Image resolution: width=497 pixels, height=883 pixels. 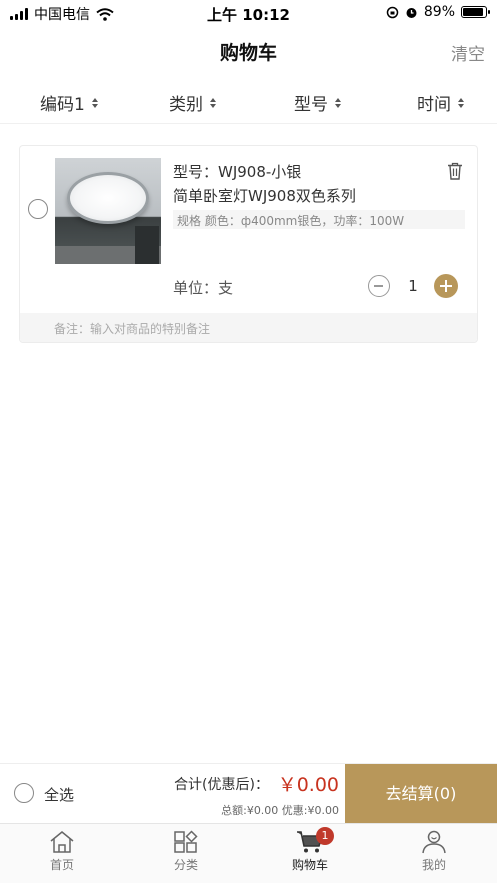 I want to click on sort-model: 型号, so click(x=317, y=102).